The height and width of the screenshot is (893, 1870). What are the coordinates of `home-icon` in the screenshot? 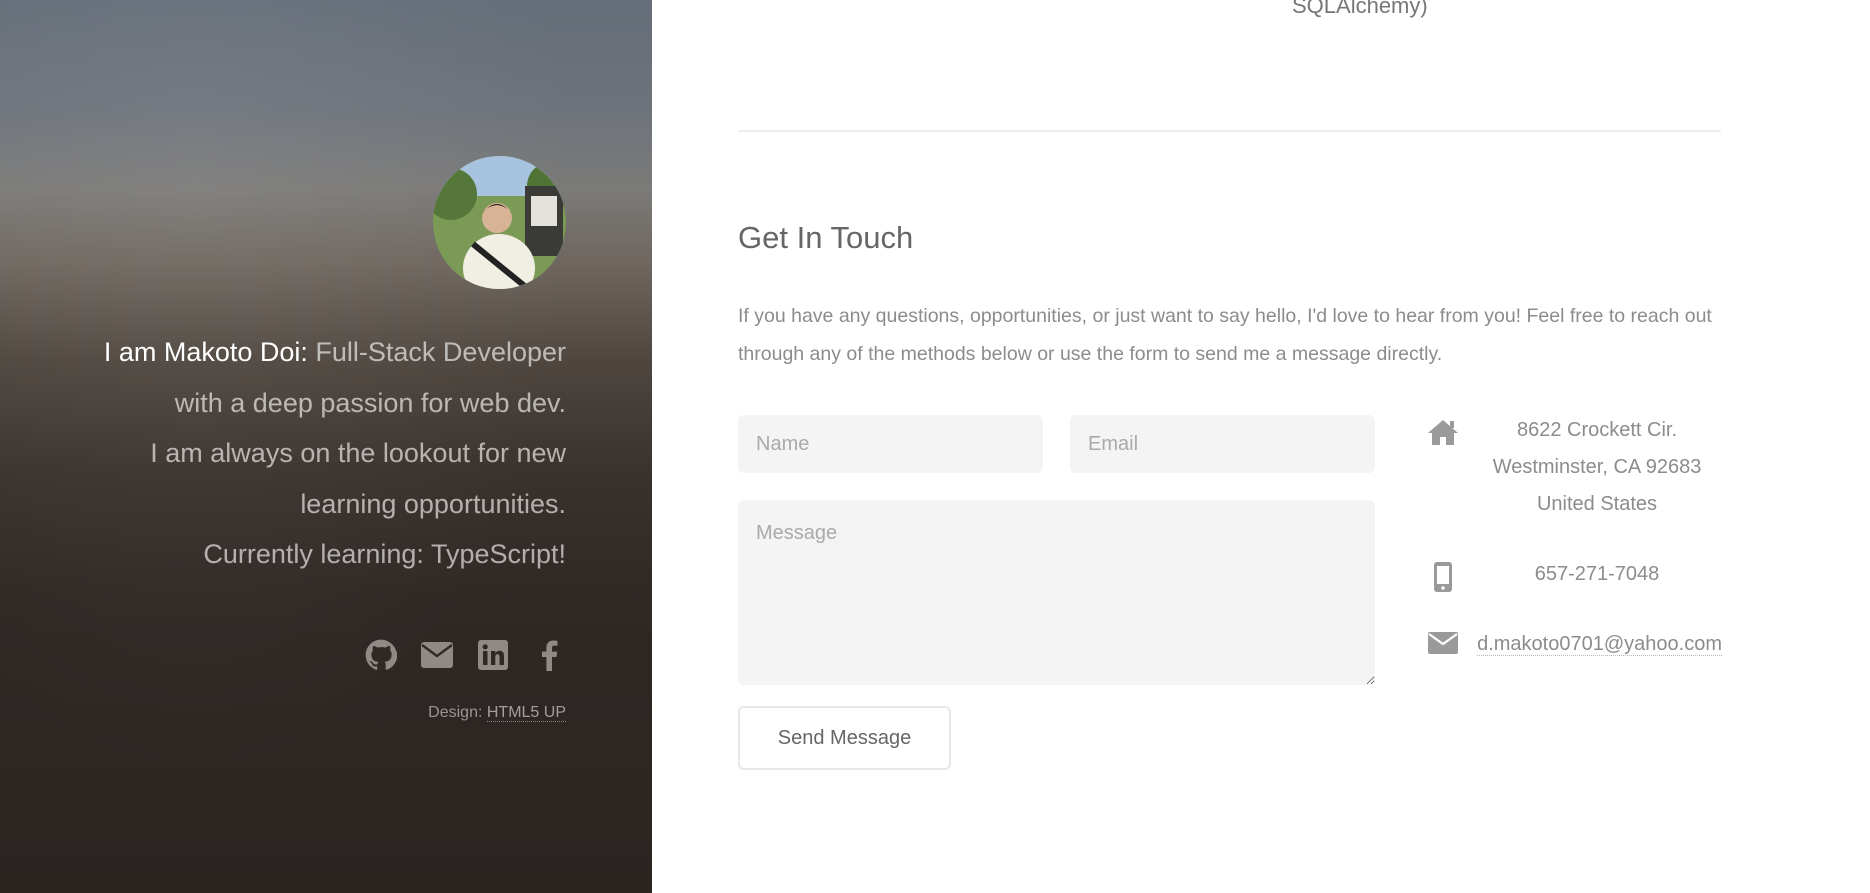 It's located at (1443, 435).